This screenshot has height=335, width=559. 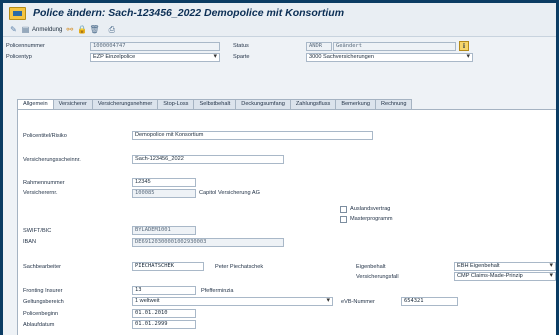 I want to click on ablaufdatum-label: Ablaufdatum, so click(x=39, y=325).